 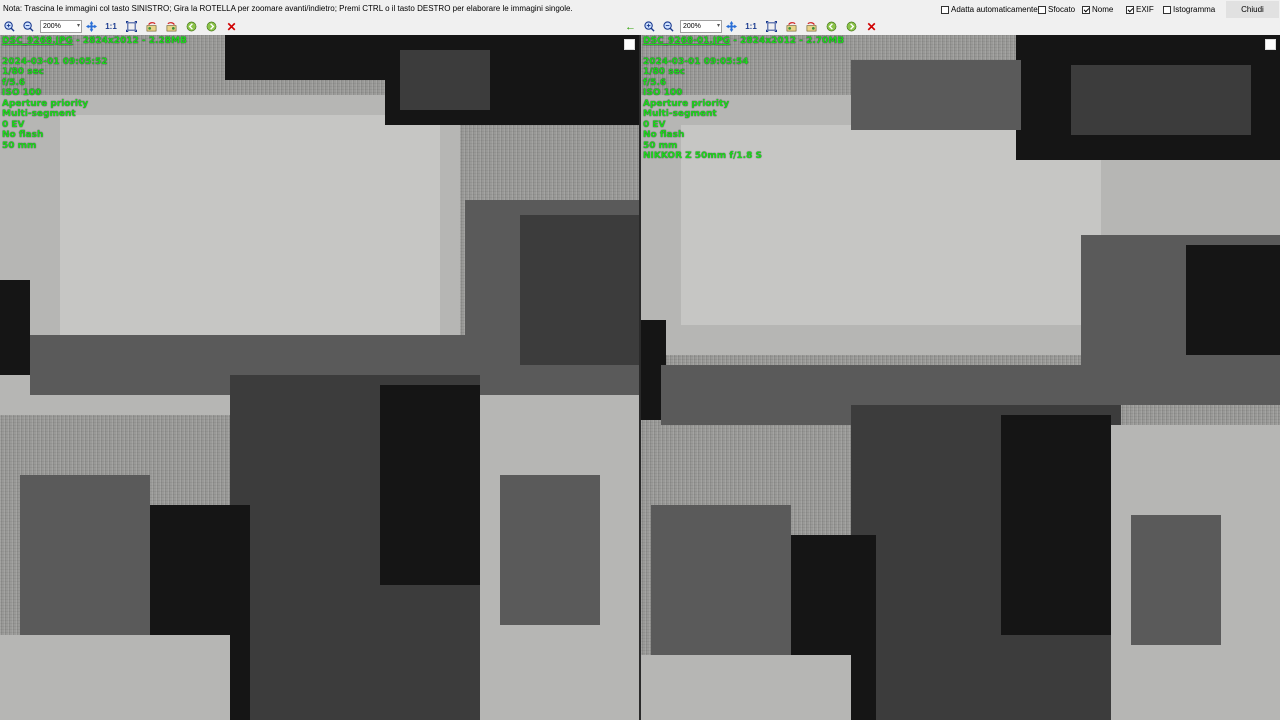 What do you see at coordinates (630, 26) in the screenshot?
I see `arrow-left-icon: ←` at bounding box center [630, 26].